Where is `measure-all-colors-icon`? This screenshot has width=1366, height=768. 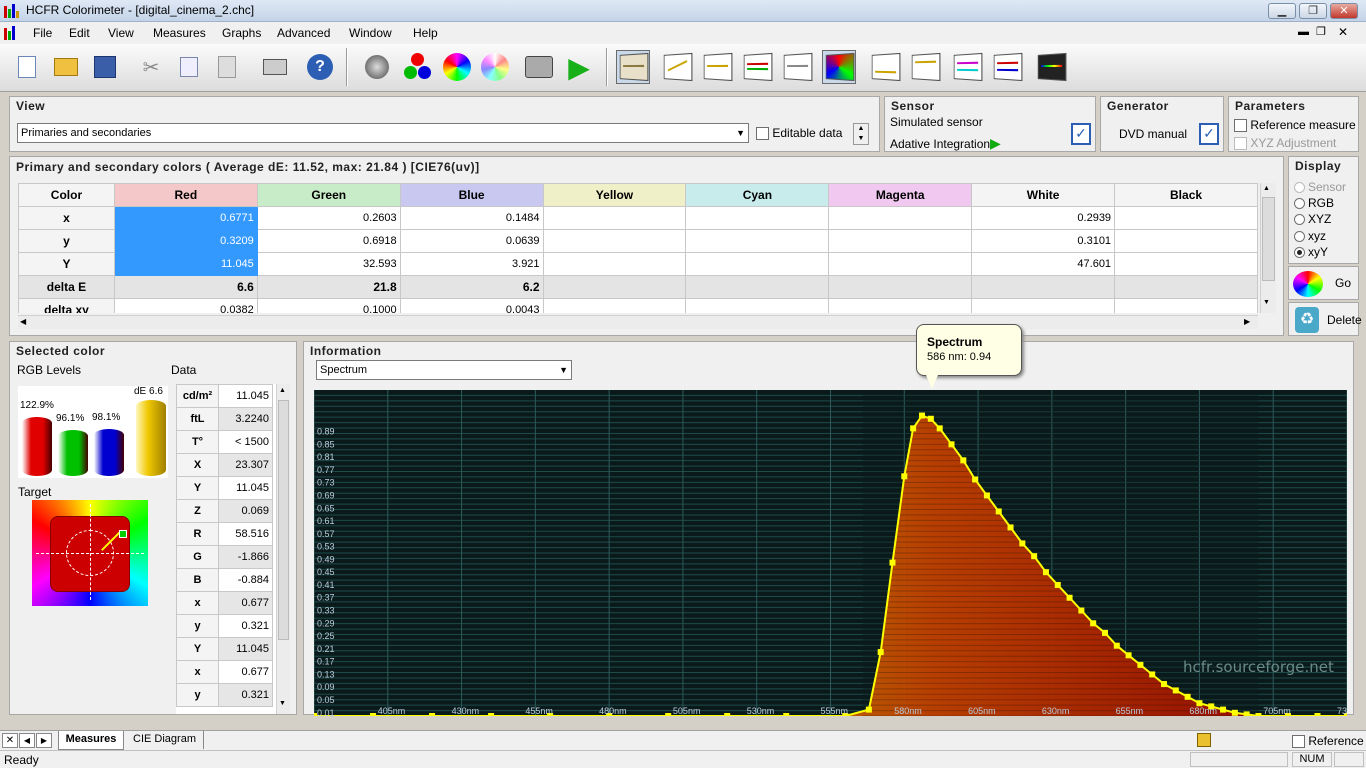
measure-all-colors-icon is located at coordinates (495, 67).